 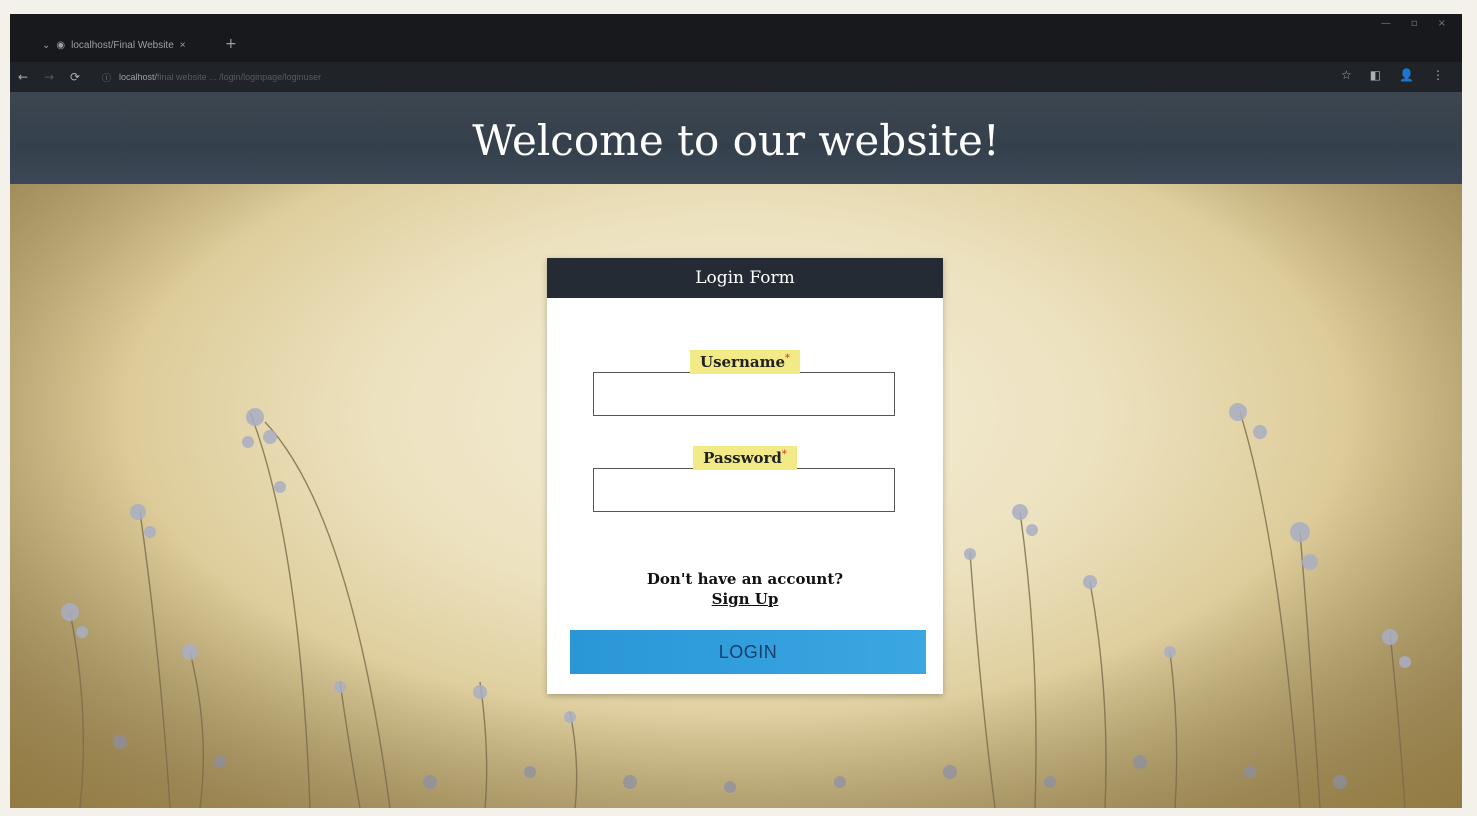 I want to click on site-header: Welcome to our website!, so click(x=736, y=138).